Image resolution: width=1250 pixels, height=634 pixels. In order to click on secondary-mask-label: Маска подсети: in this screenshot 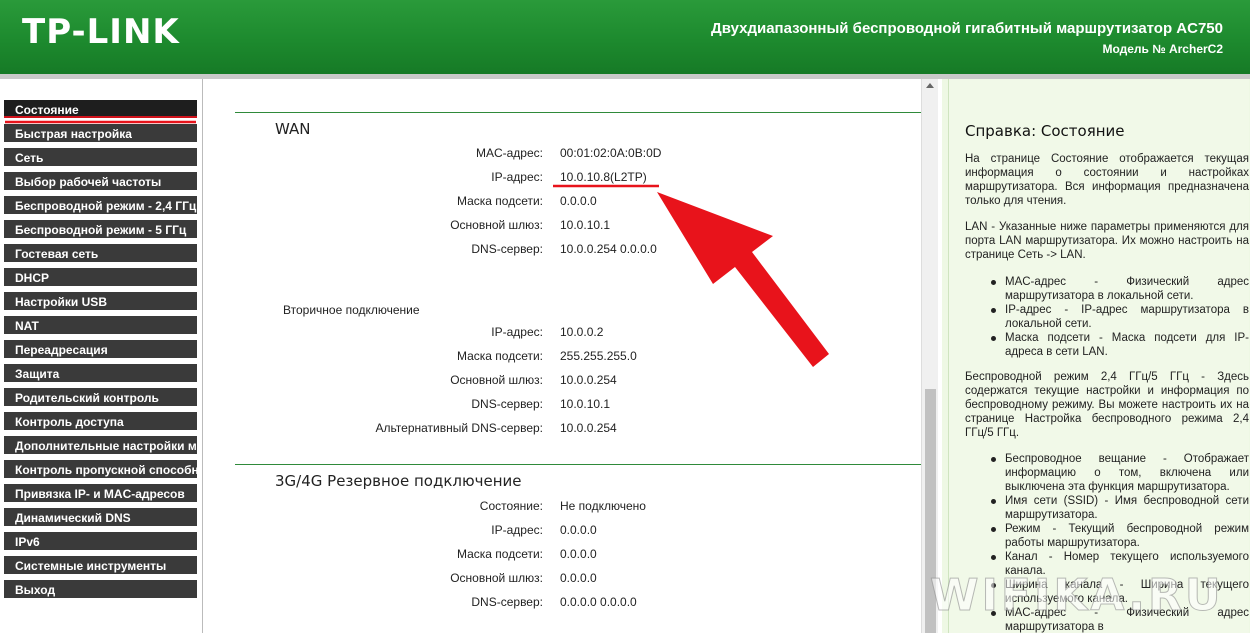, I will do `click(499, 356)`.